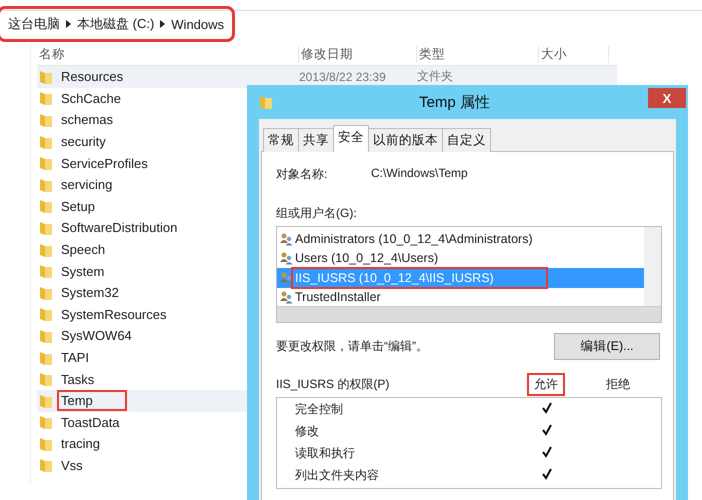 The height and width of the screenshot is (500, 702). I want to click on file-name: Vss, so click(72, 465).